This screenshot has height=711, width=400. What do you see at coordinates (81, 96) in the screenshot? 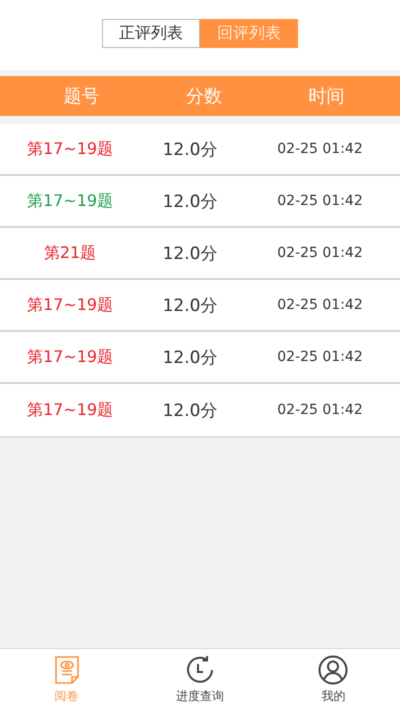
I see `column-header: 题号` at bounding box center [81, 96].